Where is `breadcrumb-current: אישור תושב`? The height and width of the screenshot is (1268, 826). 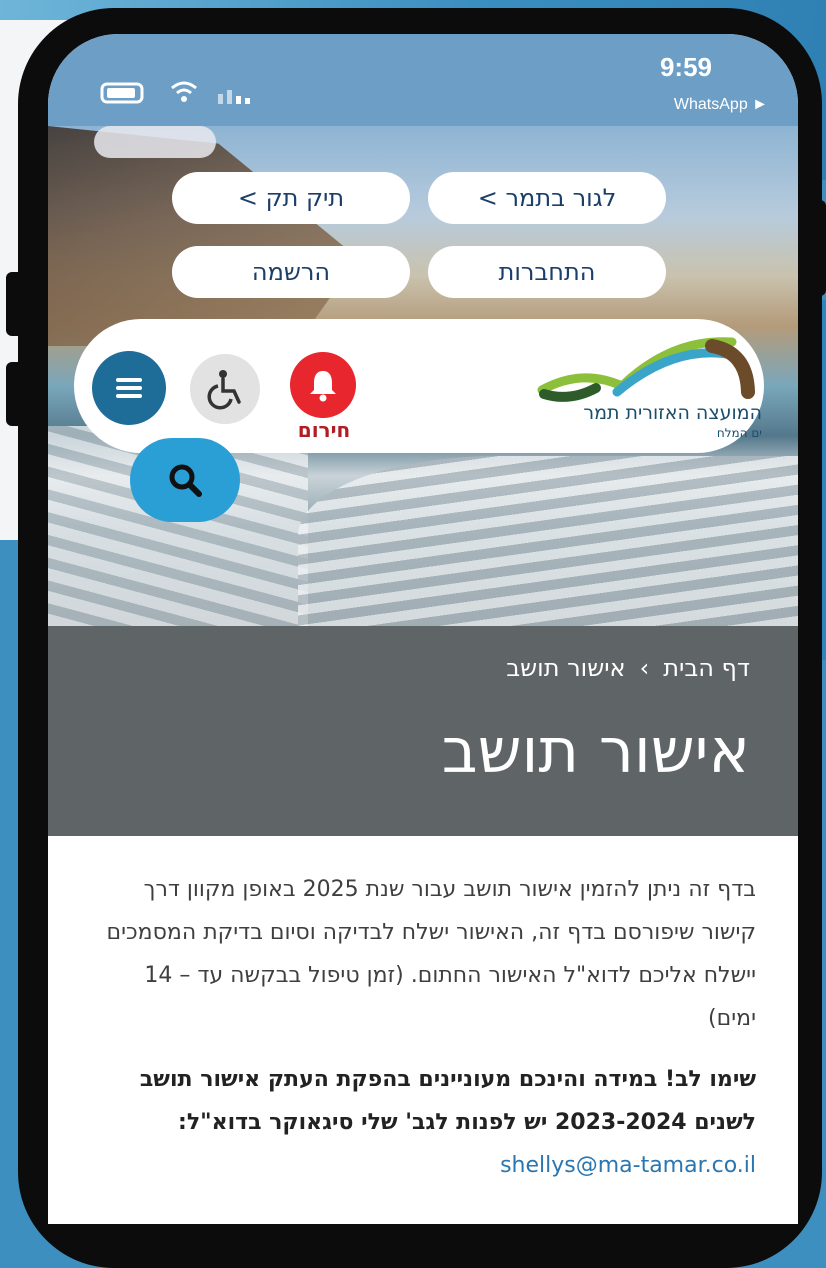
breadcrumb-current: אישור תושב is located at coordinates (566, 668).